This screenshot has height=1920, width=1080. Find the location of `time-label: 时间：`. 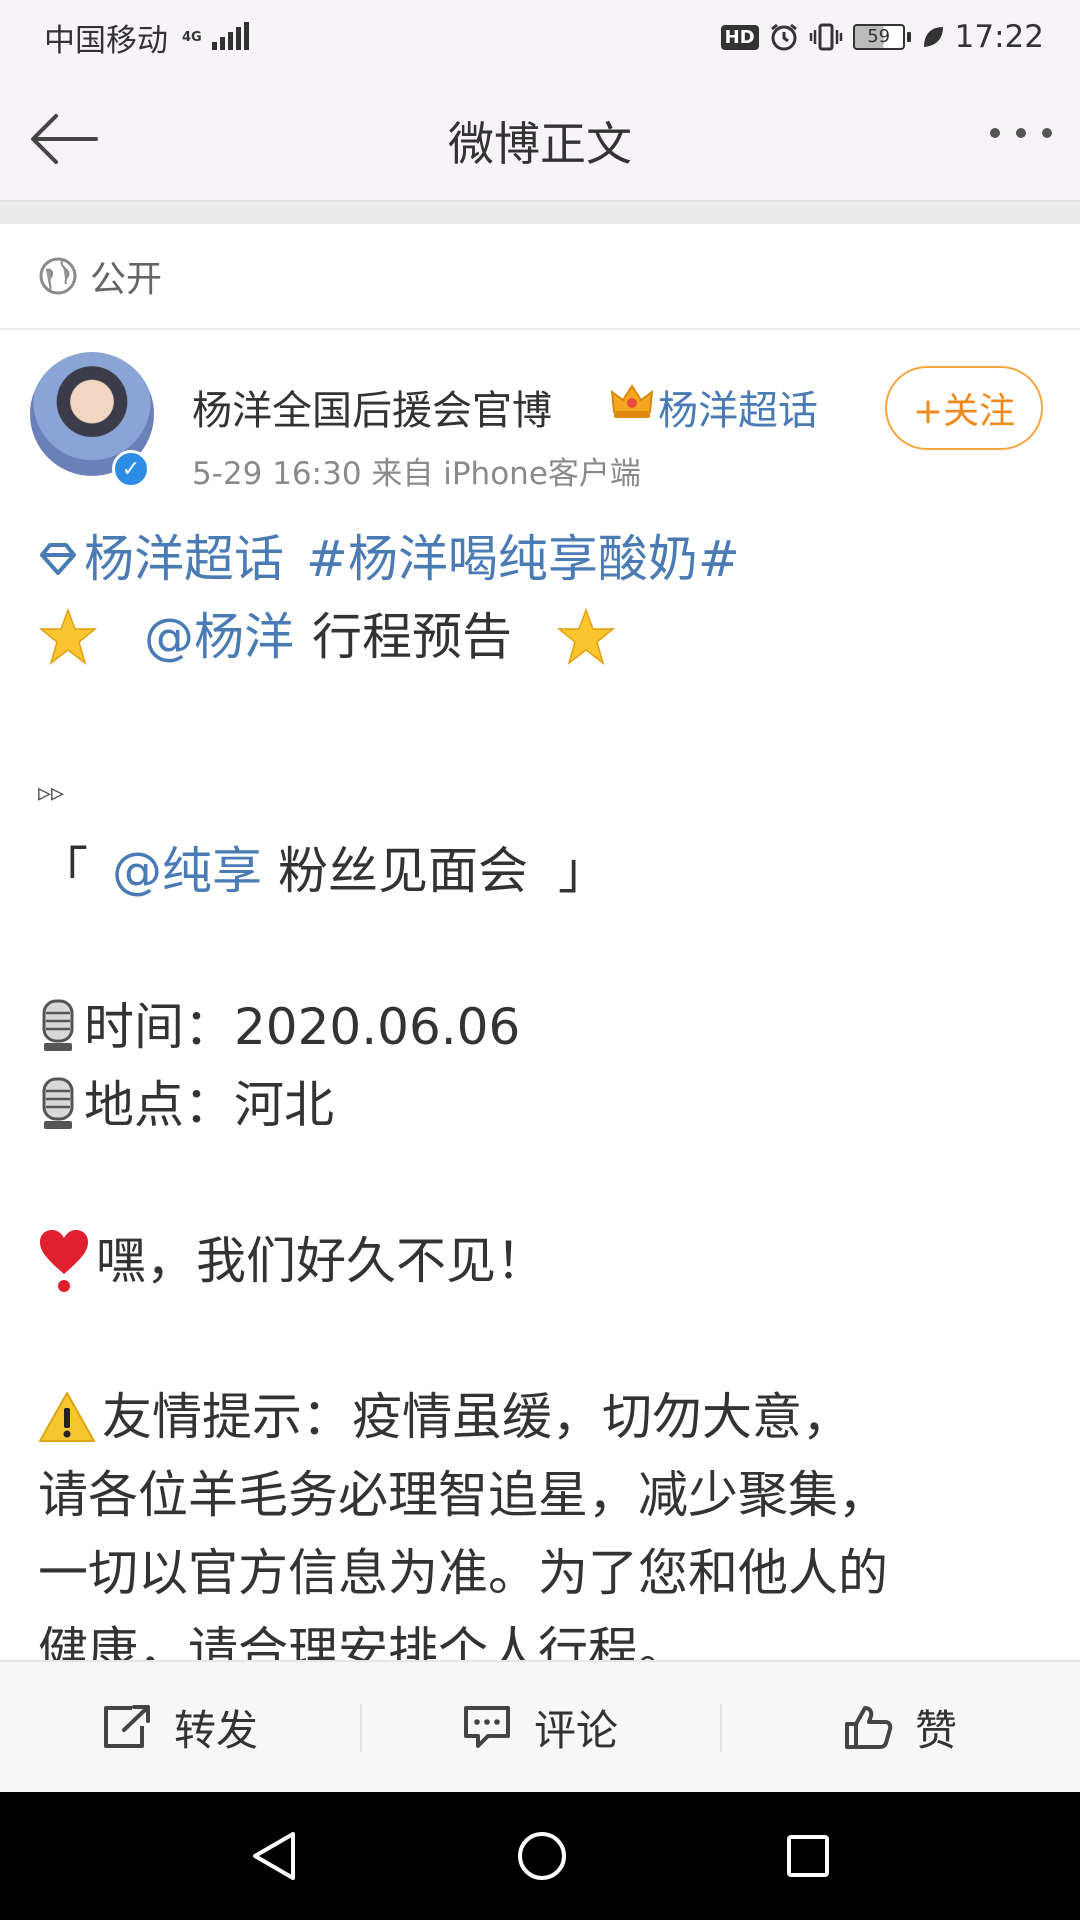

time-label: 时间： is located at coordinates (159, 1027).